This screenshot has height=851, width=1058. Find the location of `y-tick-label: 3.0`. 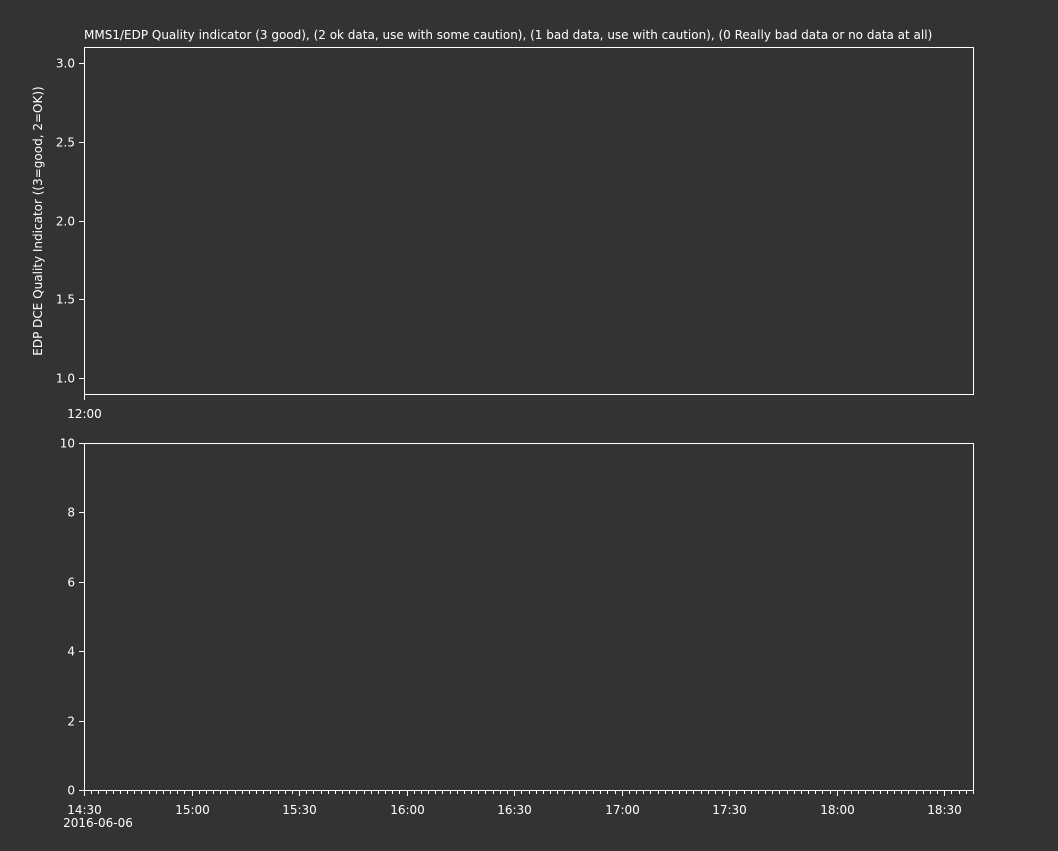

y-tick-label: 3.0 is located at coordinates (65, 64).